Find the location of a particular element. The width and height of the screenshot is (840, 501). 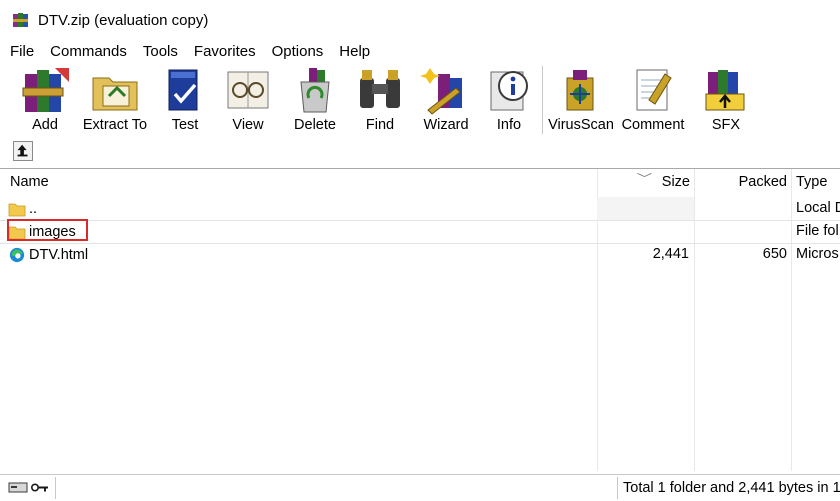

glasses-book-icon is located at coordinates (248, 90).